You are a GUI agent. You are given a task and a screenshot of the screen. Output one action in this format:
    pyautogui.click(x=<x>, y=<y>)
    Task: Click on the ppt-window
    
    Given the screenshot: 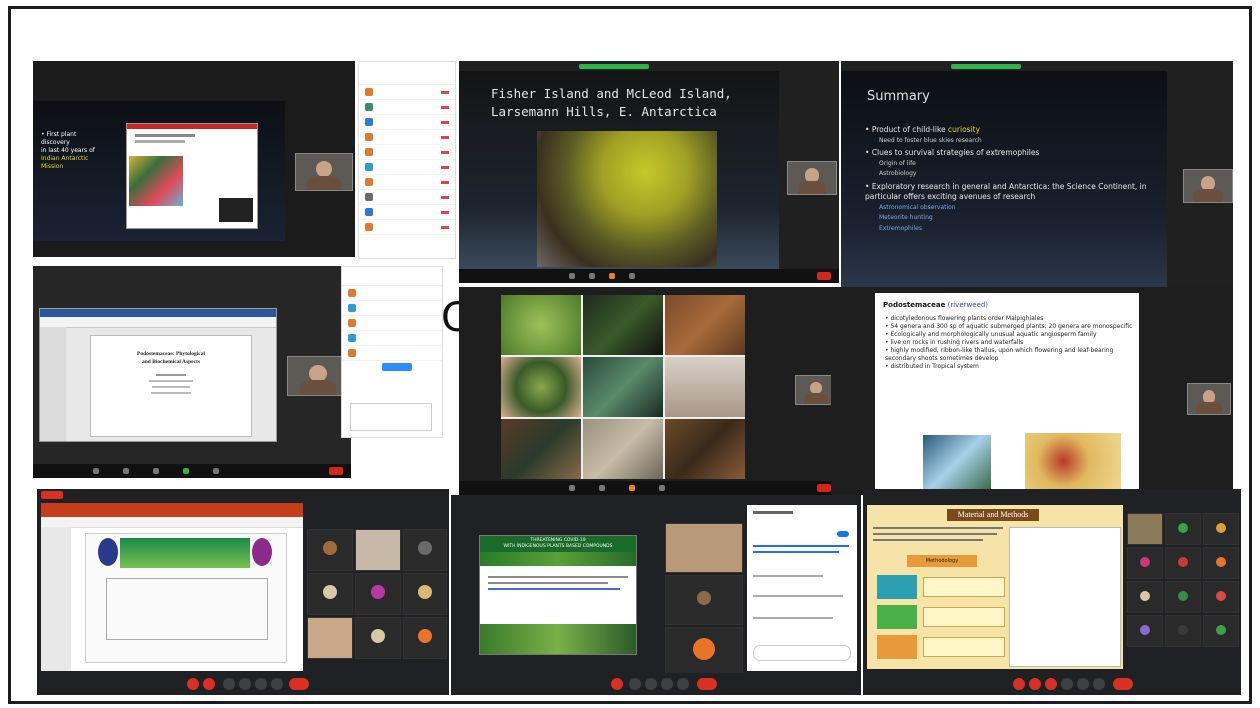 What is the action you would take?
    pyautogui.click(x=172, y=587)
    